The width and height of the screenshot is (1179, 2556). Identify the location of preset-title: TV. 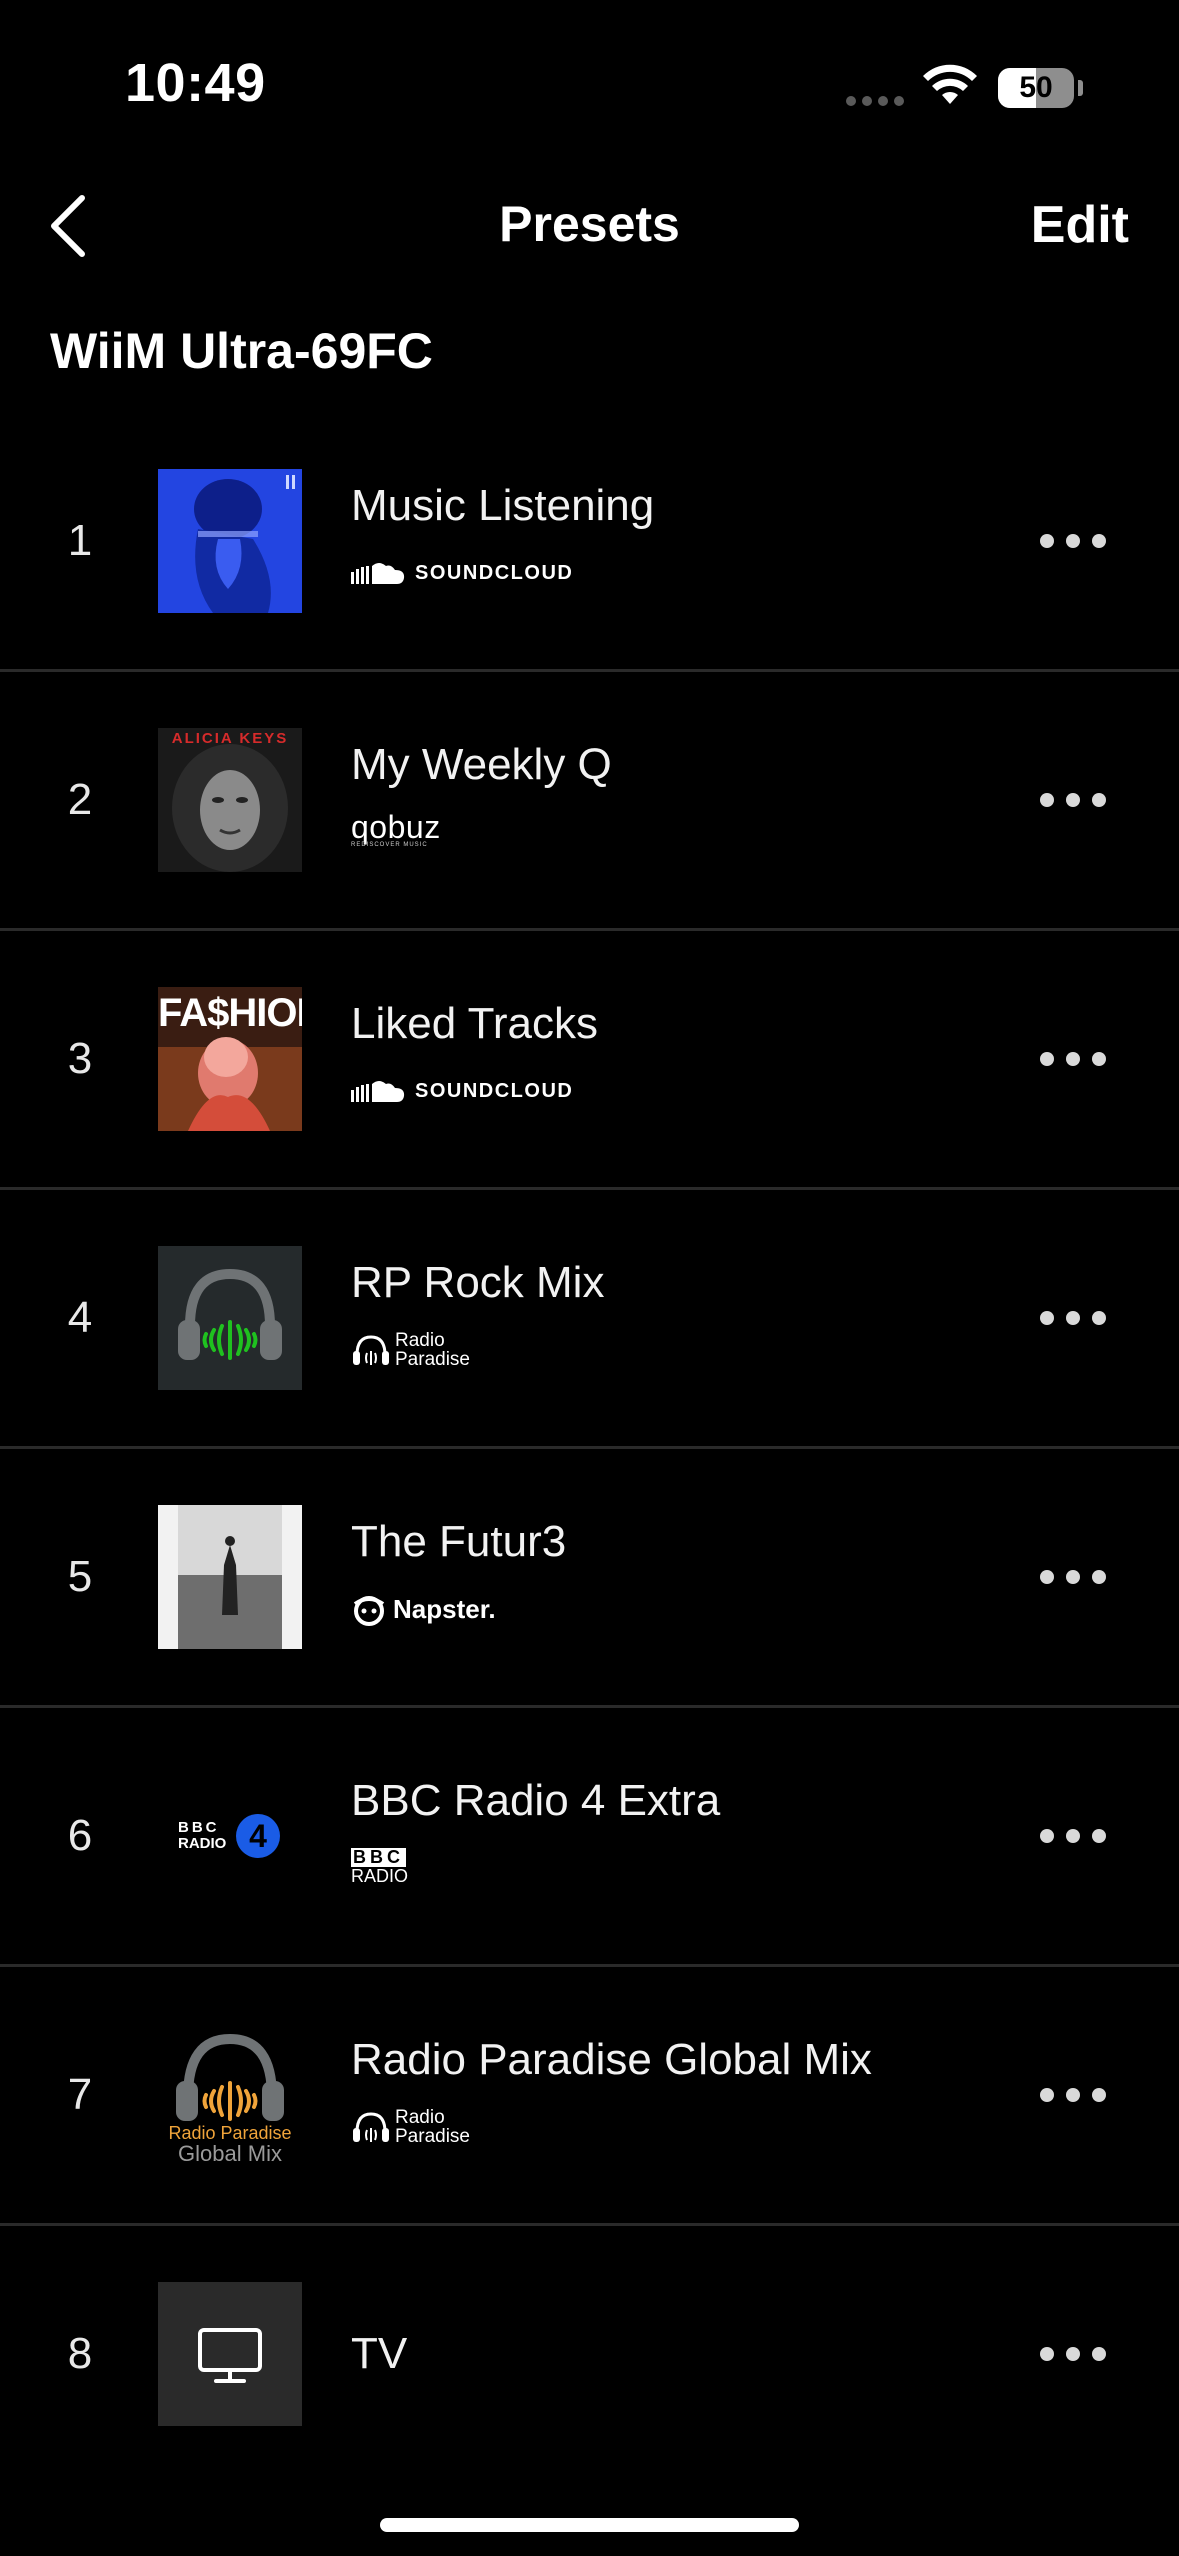
(379, 2353).